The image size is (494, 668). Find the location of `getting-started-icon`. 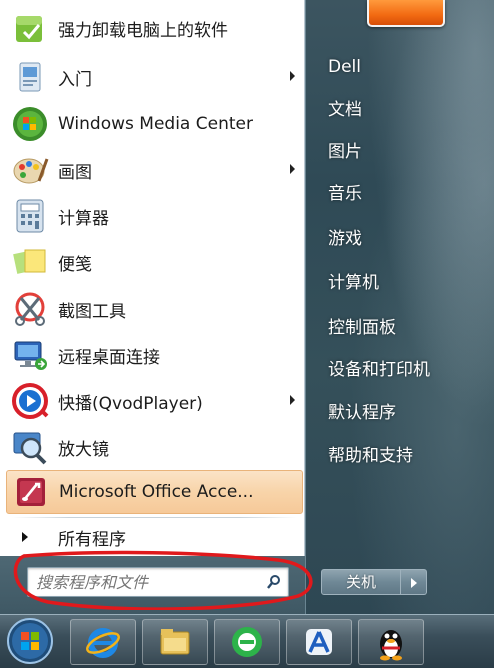

getting-started-icon is located at coordinates (30, 77).